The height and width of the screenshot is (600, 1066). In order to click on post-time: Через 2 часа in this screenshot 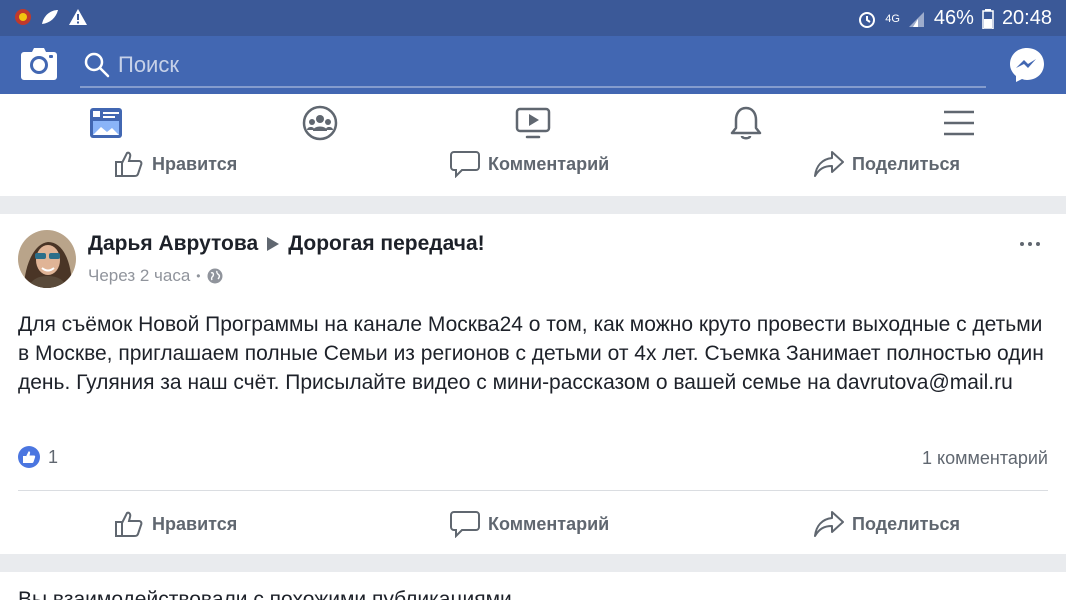, I will do `click(139, 276)`.